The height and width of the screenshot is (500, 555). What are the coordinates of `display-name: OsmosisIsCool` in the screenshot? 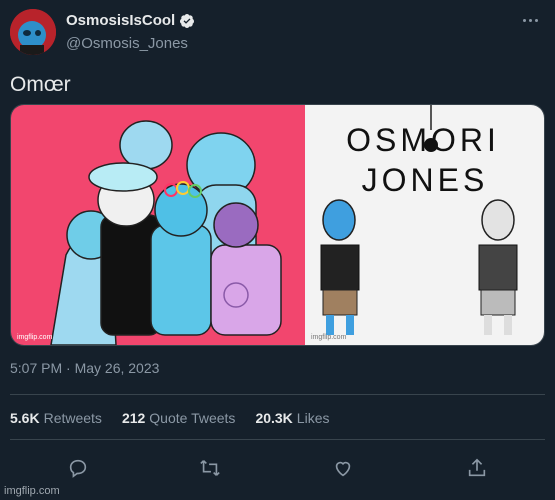 It's located at (120, 20).